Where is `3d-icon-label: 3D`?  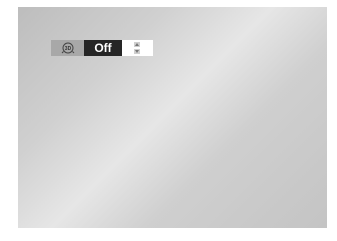
3d-icon-label: 3D is located at coordinates (67, 49).